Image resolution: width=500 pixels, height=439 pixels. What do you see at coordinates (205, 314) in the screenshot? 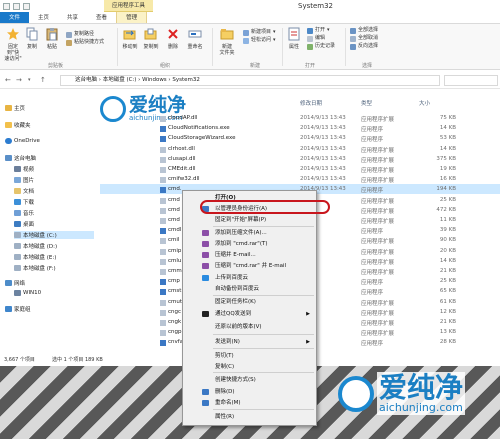
I see `qq-icon` at bounding box center [205, 314].